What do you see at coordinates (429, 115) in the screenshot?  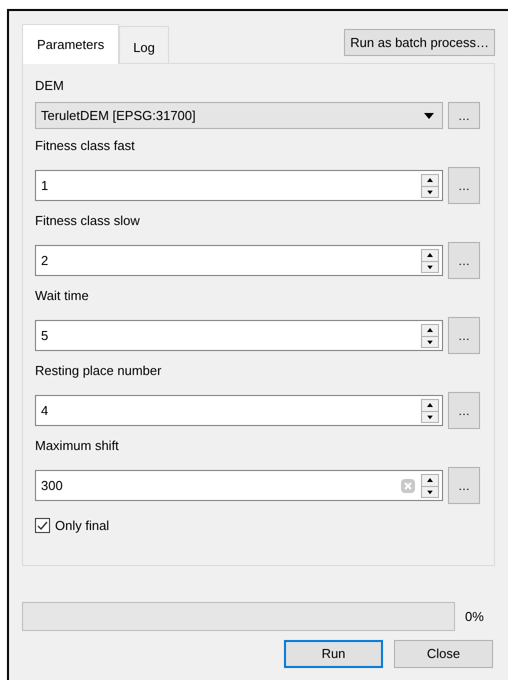 I see `dropdown-arrow-icon` at bounding box center [429, 115].